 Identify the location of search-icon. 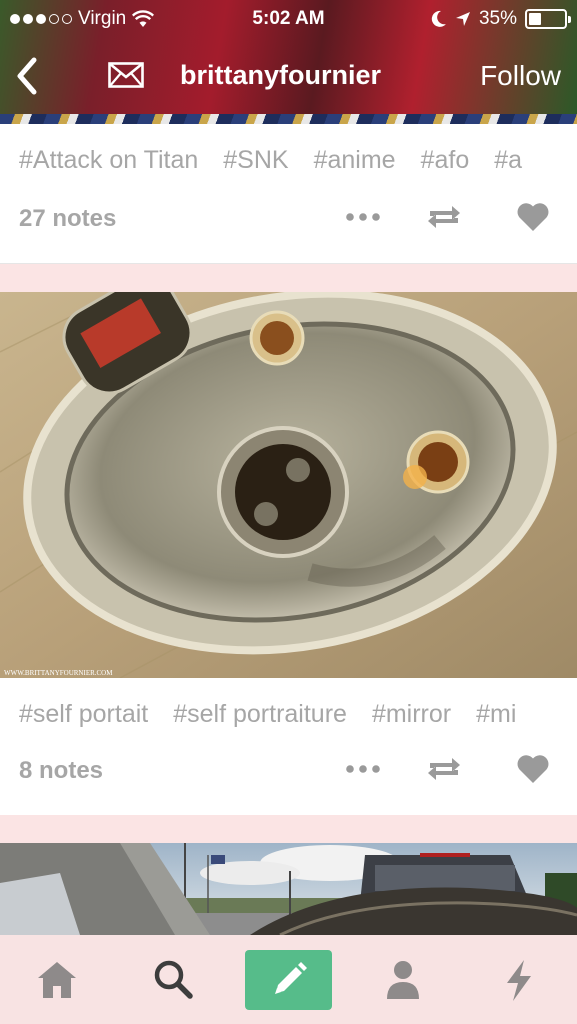
(173, 980).